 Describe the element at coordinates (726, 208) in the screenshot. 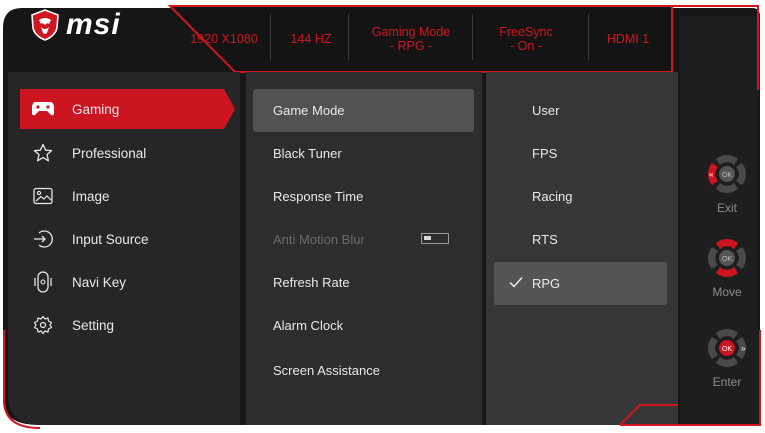

I see `nav-exit-label: Exit` at that location.